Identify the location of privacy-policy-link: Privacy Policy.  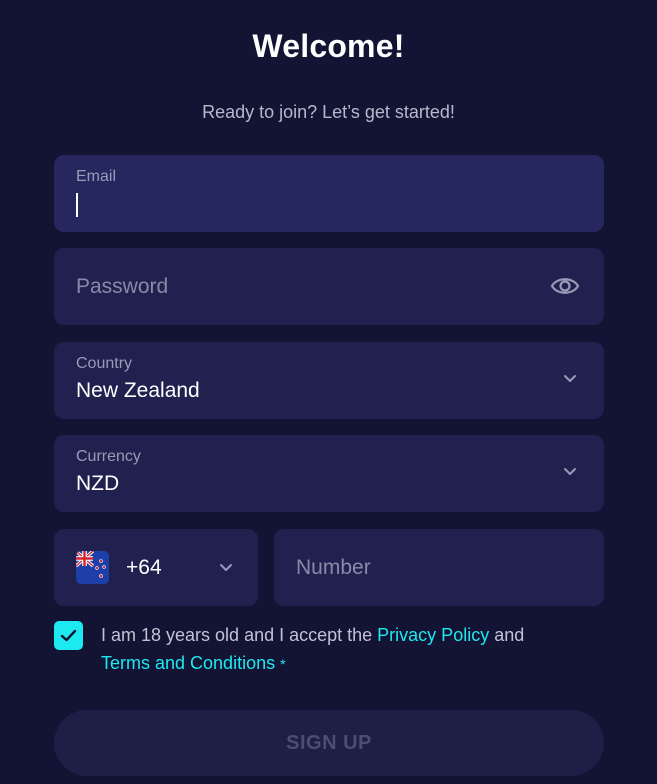
(433, 635).